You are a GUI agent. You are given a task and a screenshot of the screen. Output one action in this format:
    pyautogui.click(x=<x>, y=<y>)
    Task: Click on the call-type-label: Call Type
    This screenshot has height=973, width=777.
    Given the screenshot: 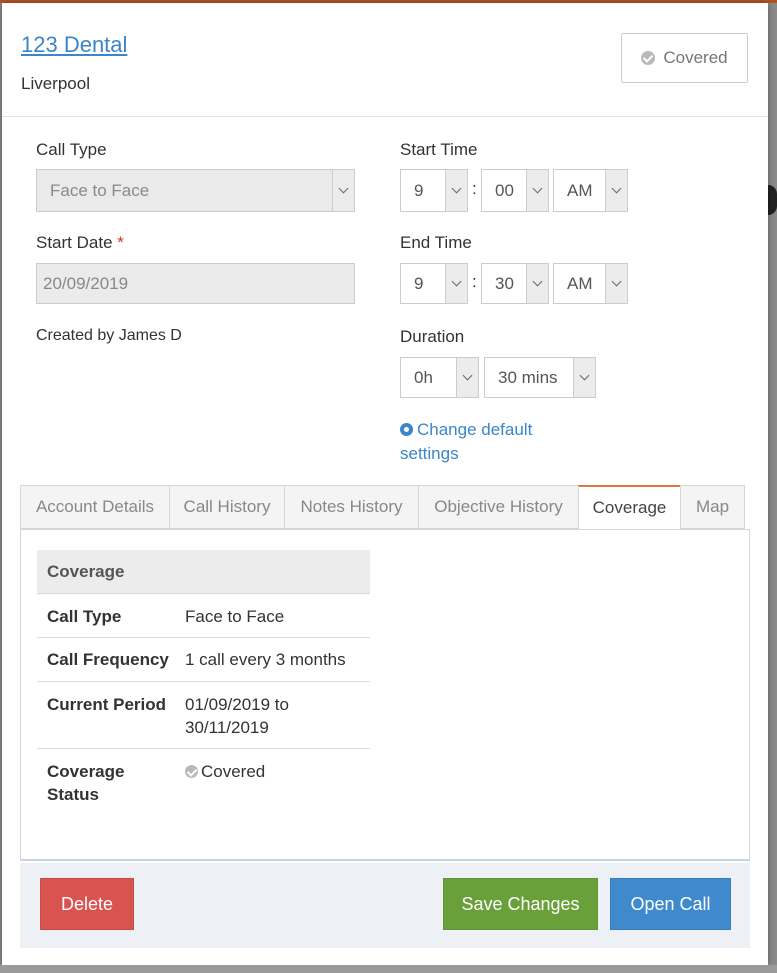 What is the action you would take?
    pyautogui.click(x=71, y=149)
    